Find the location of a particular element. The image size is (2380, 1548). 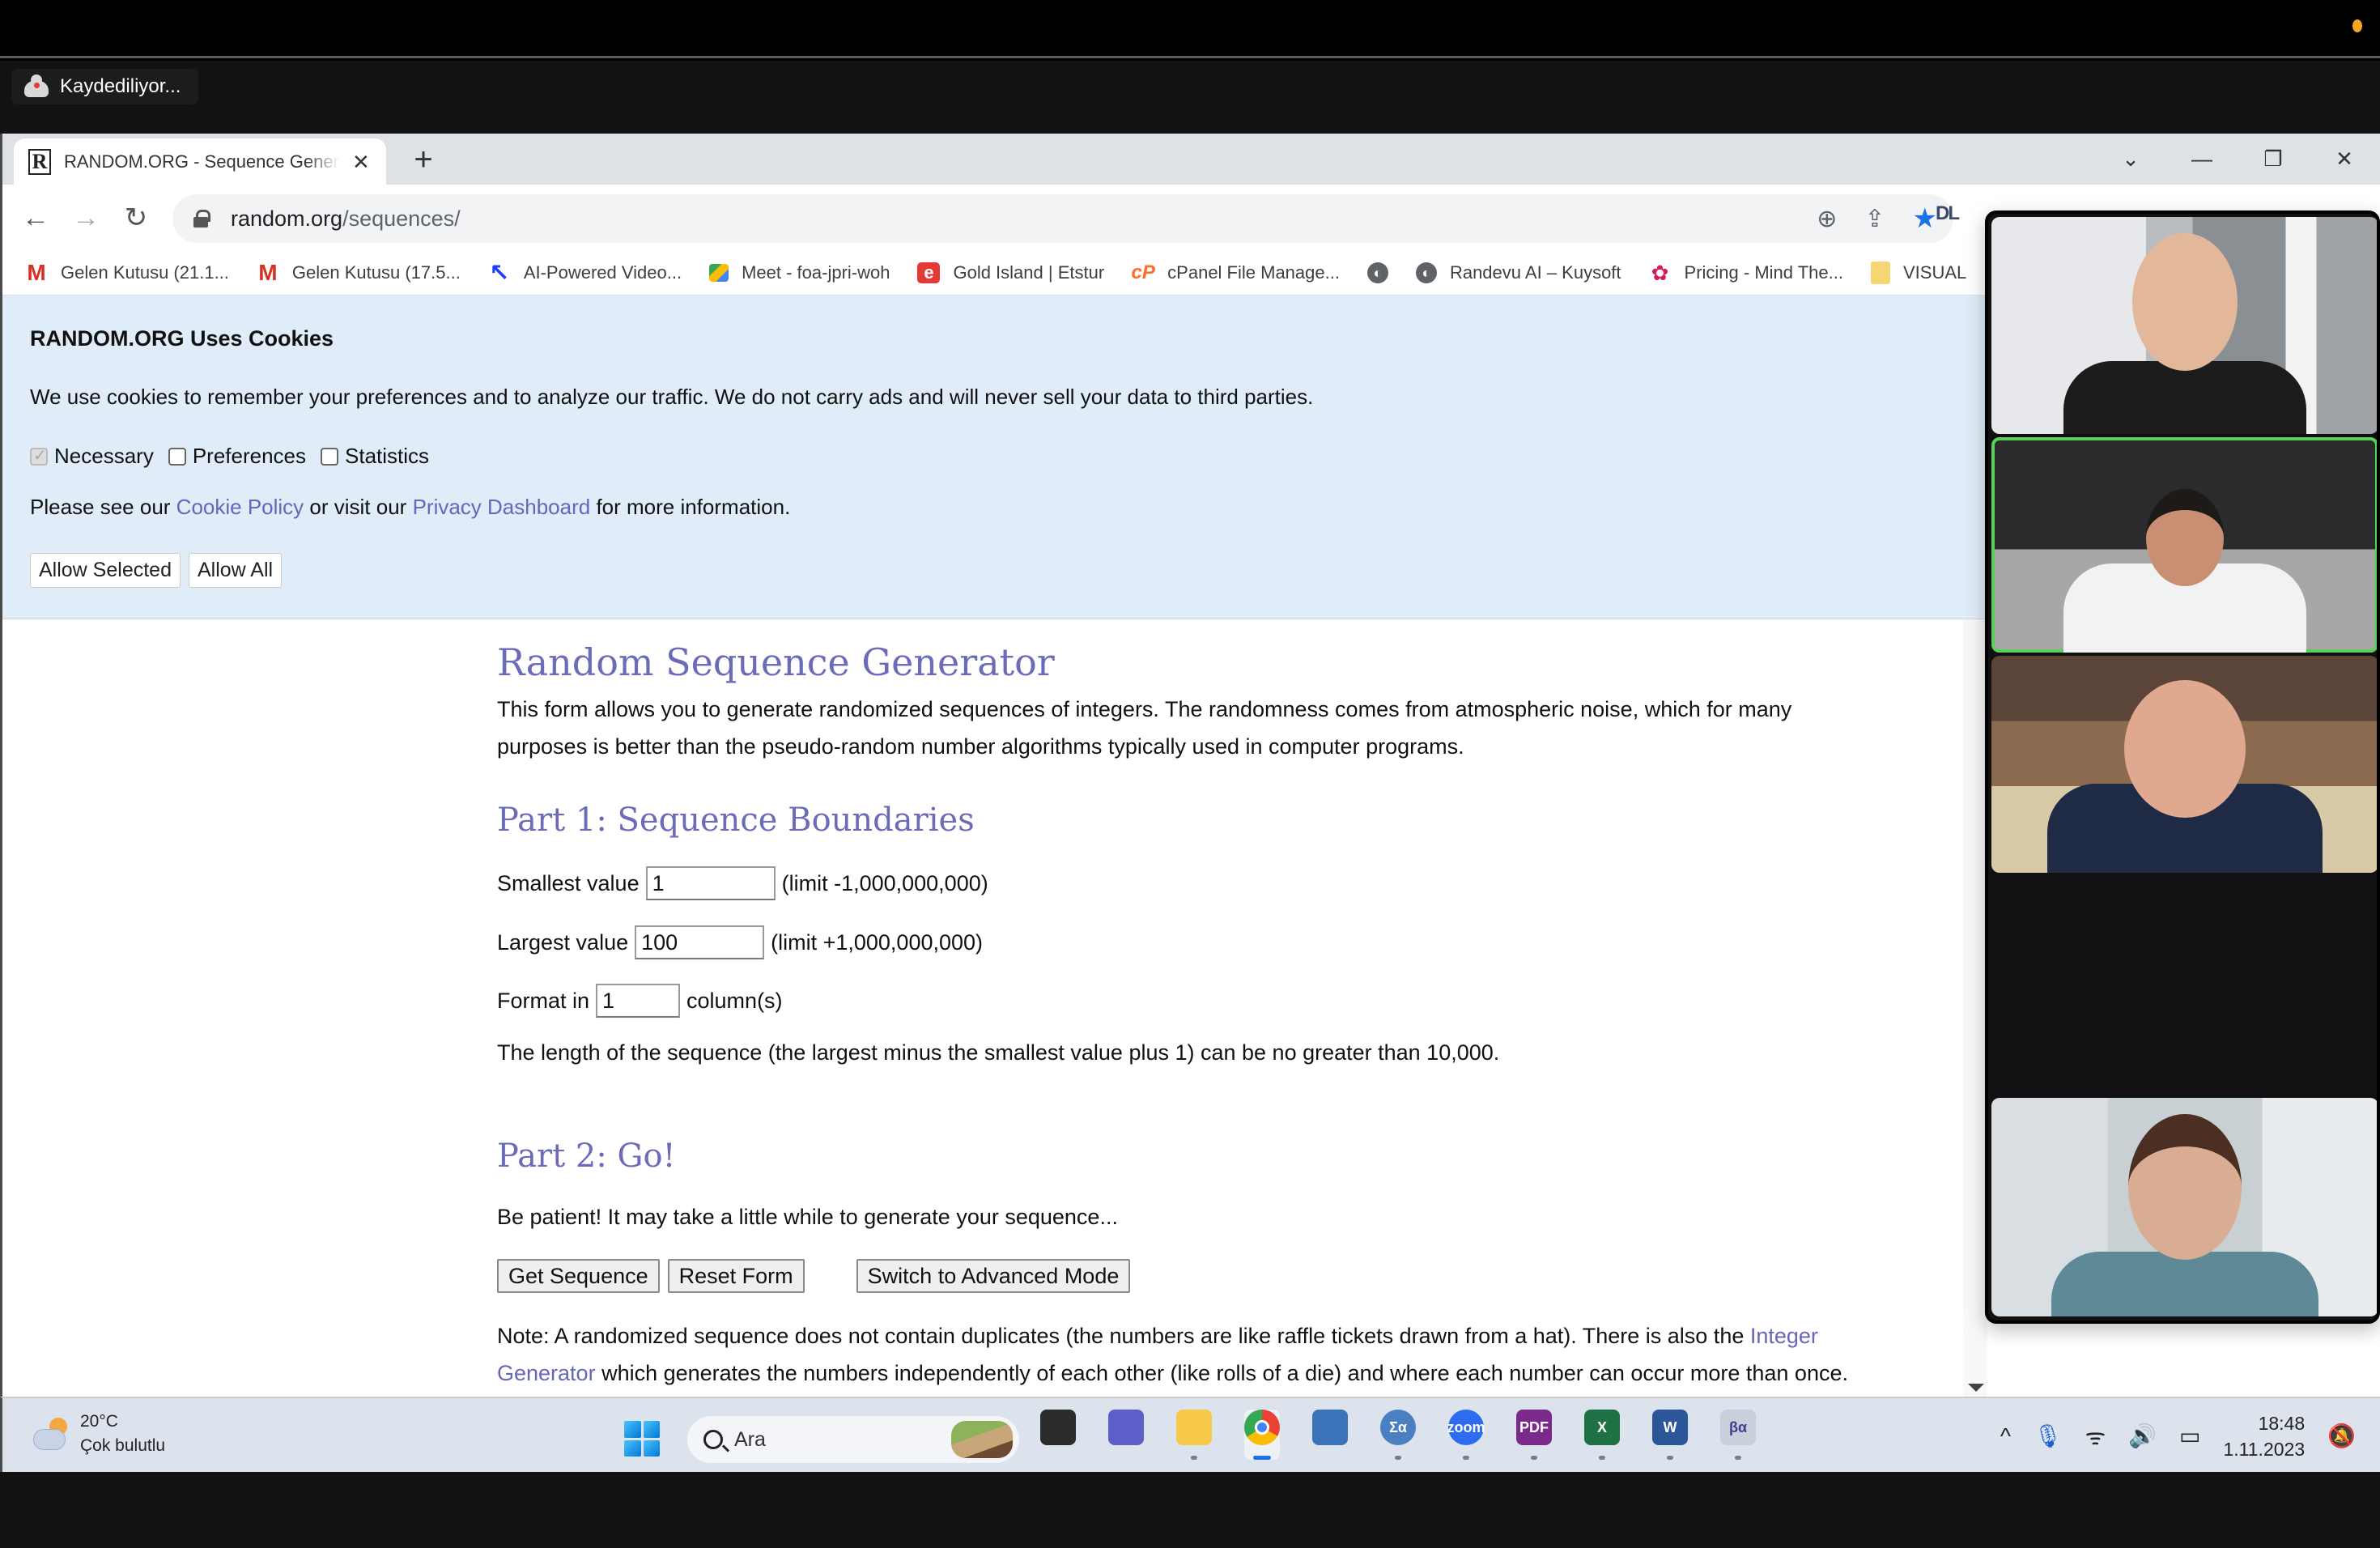

wifi-icon: ᯤ is located at coordinates (2095, 1437).